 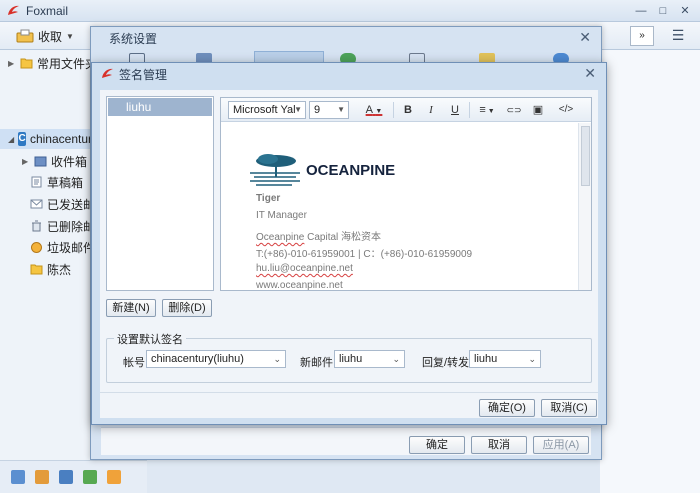 I want to click on sidebar-item-chenjie: 陈杰, so click(x=50, y=269).